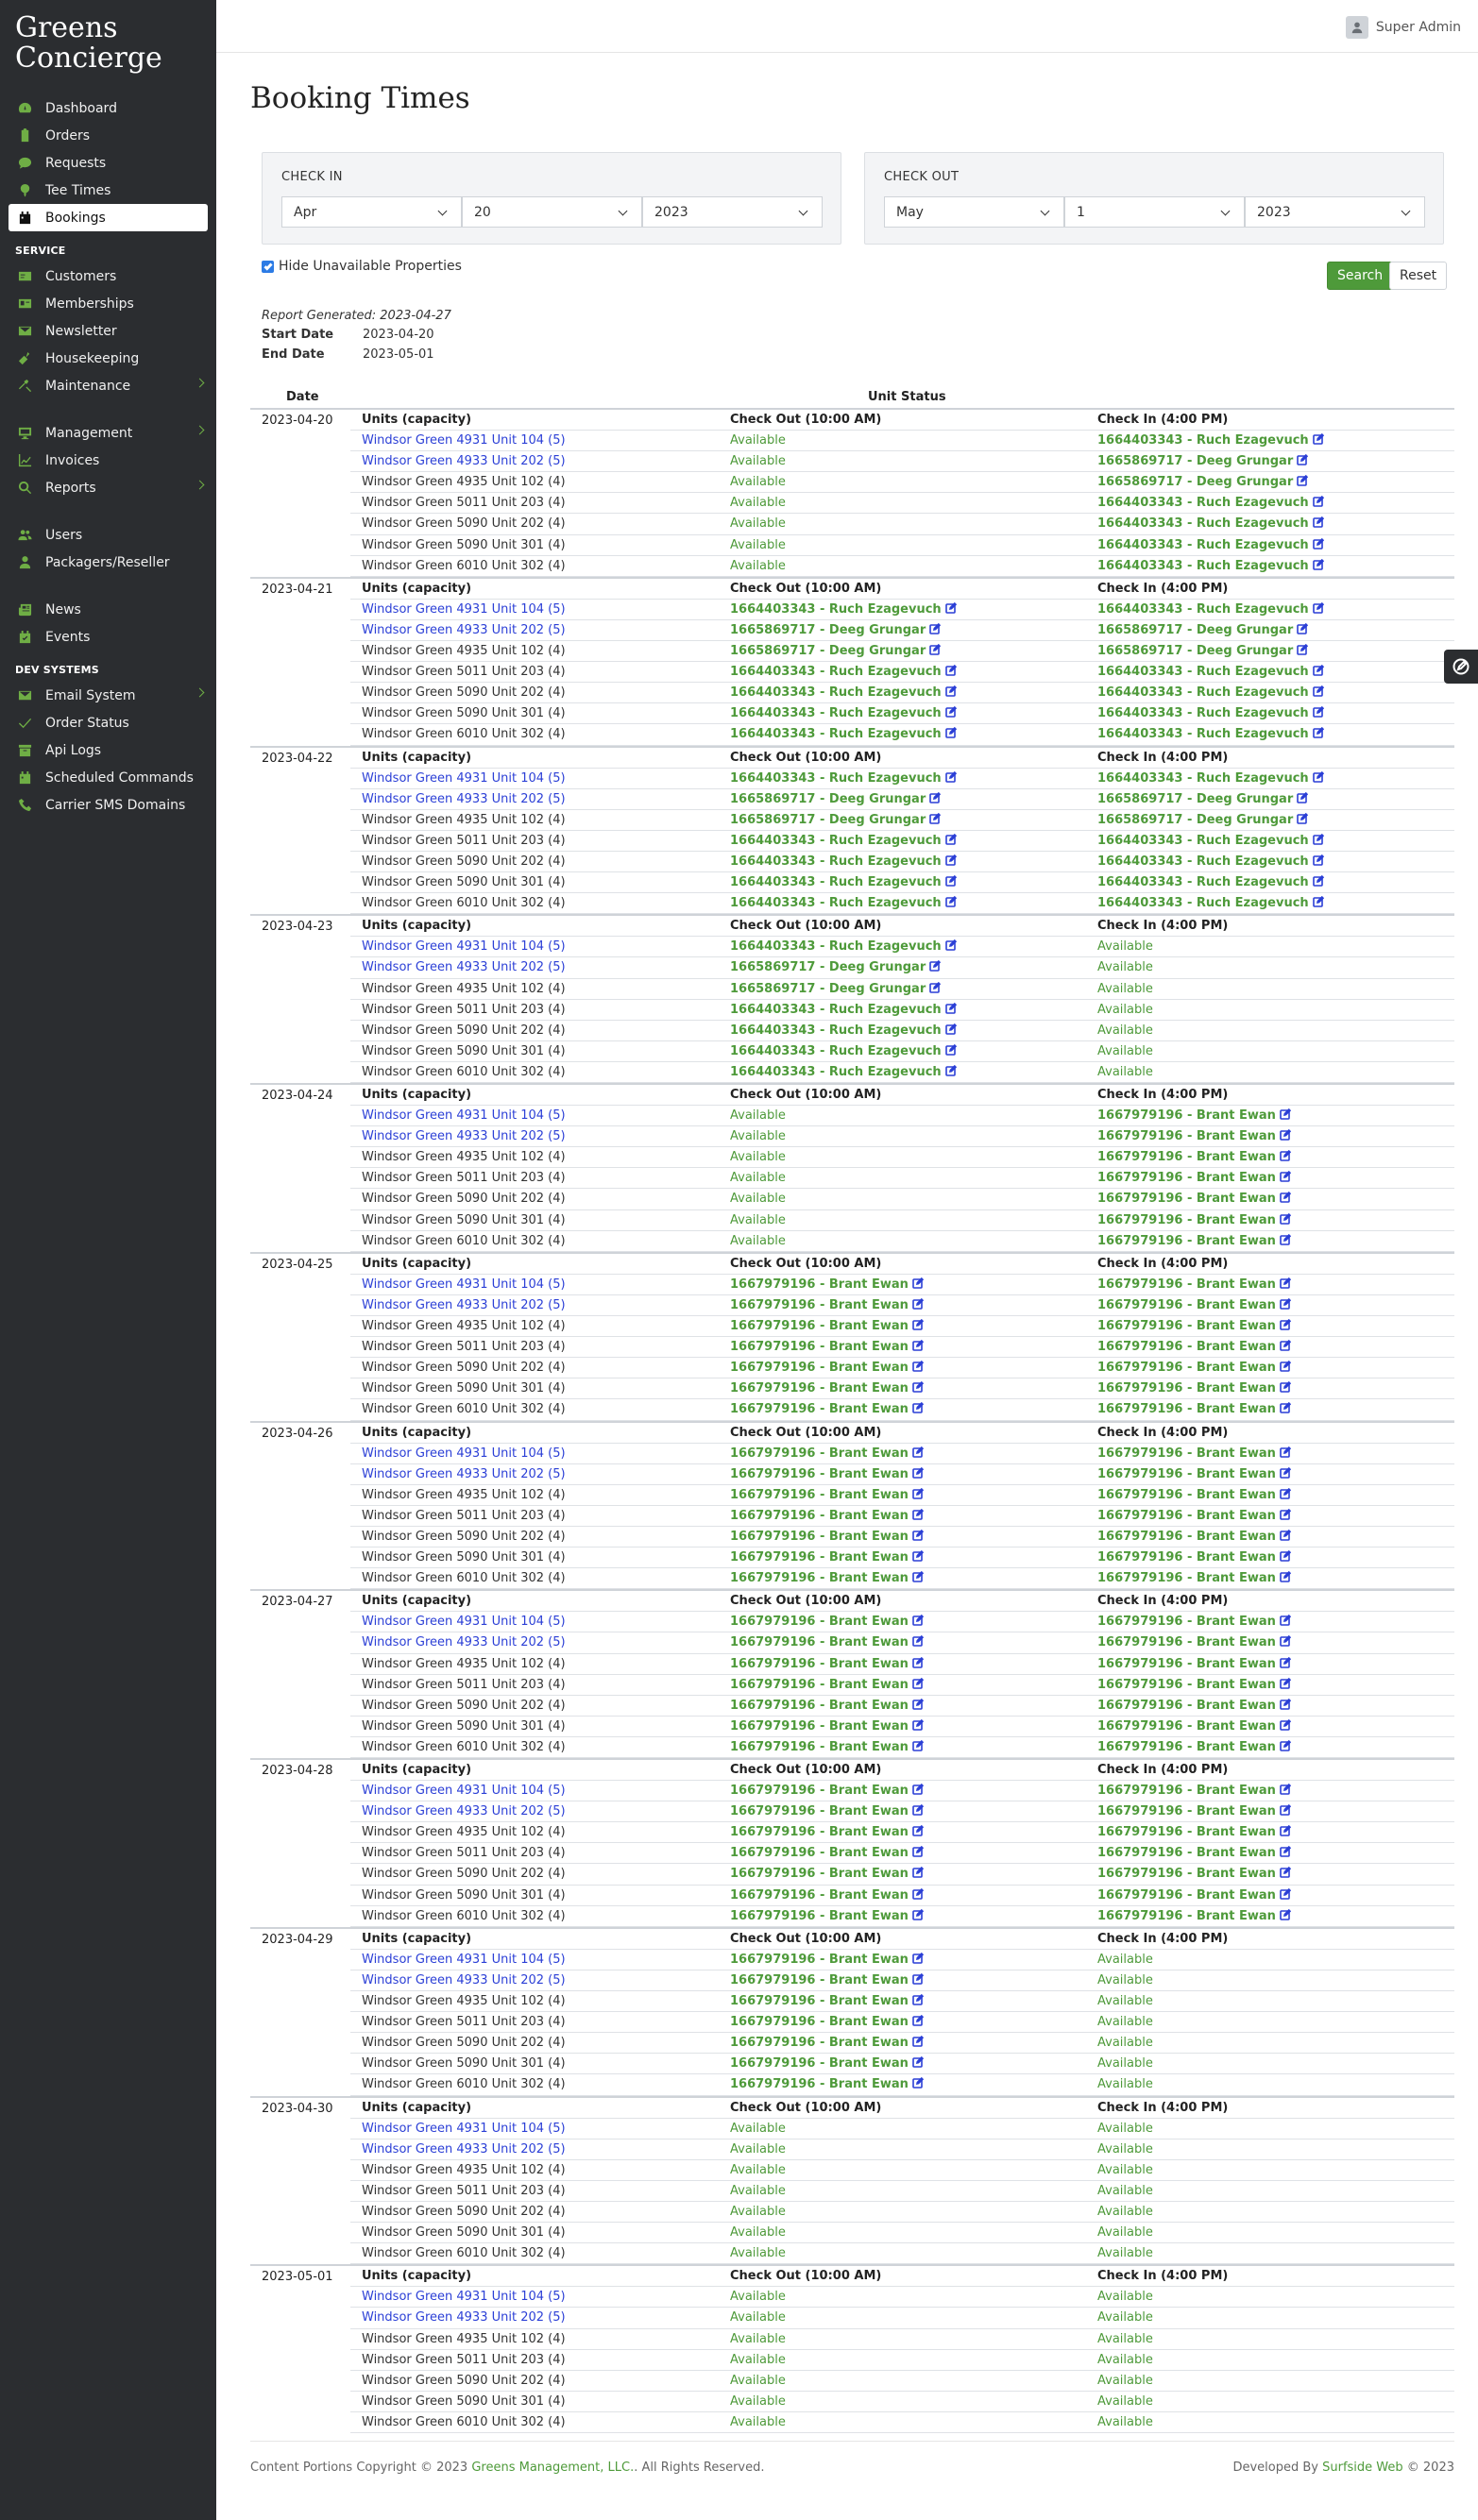  Describe the element at coordinates (974, 212) in the screenshot. I see `check-out-month-select: May` at that location.